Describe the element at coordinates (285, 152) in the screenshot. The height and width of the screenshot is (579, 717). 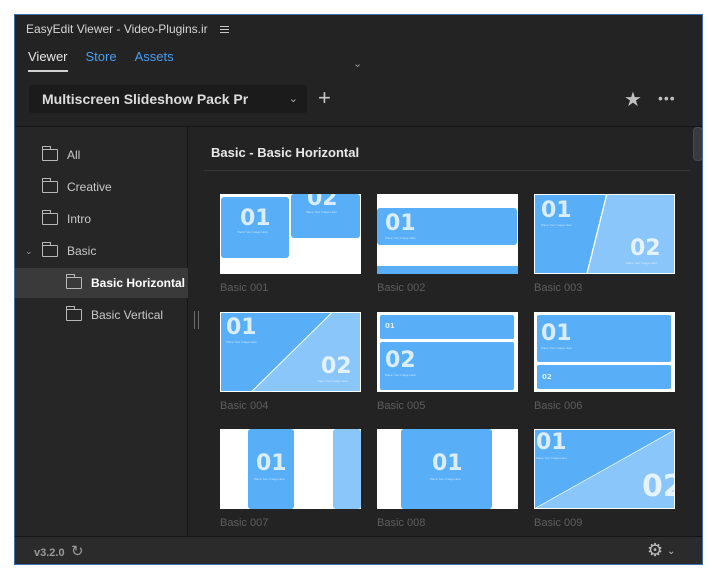
I see `section-title: Basic - Basic Horizontal` at that location.